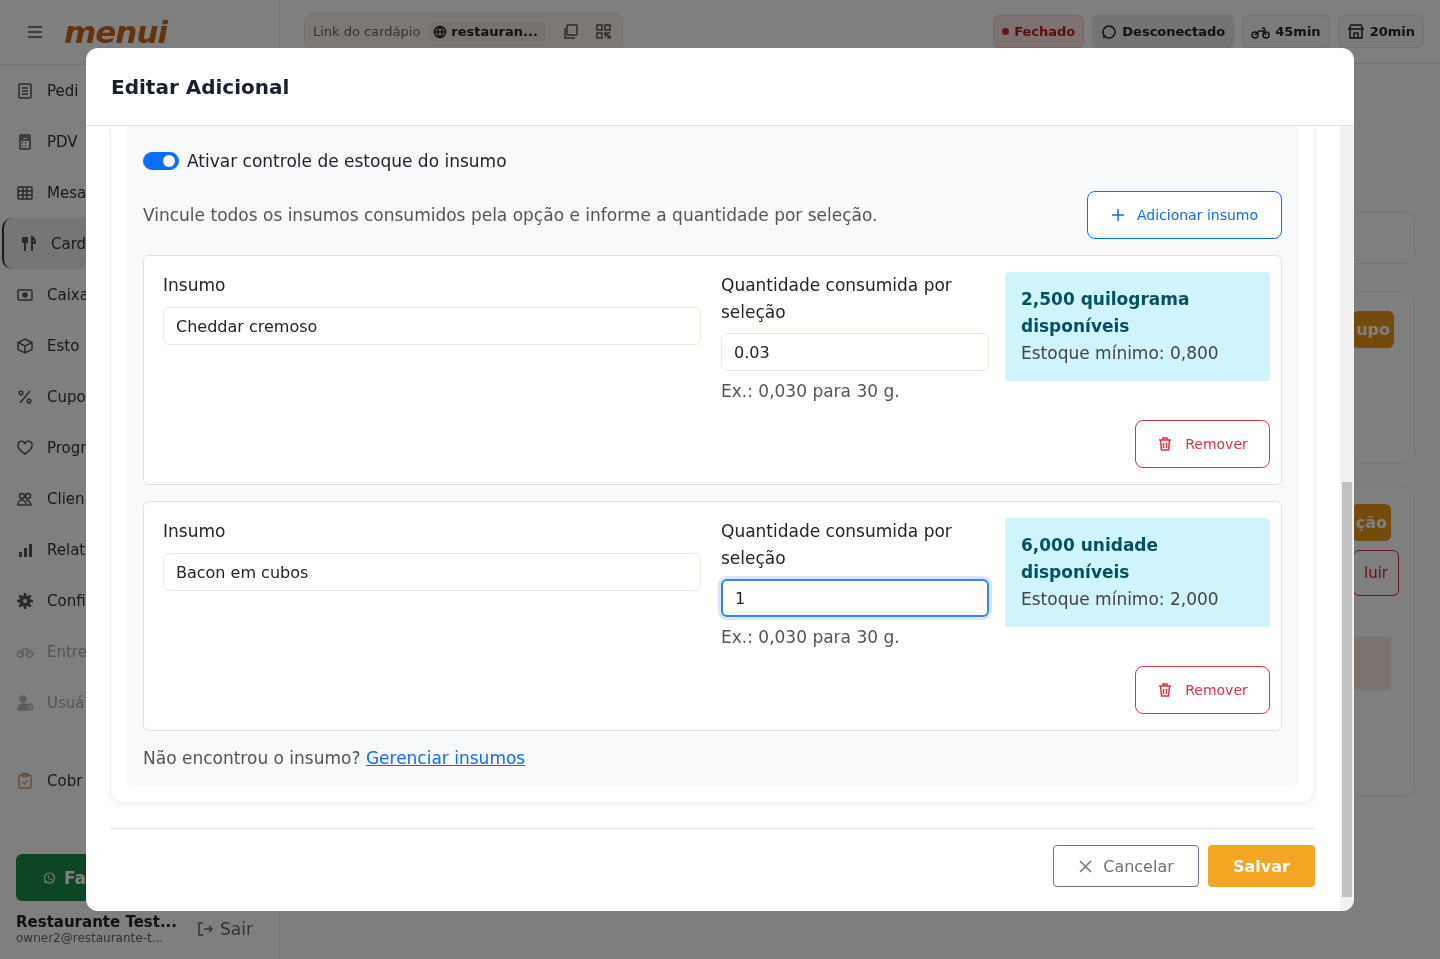 The image size is (1440, 959). Describe the element at coordinates (1045, 31) in the screenshot. I see `badge-label: Fechado` at that location.